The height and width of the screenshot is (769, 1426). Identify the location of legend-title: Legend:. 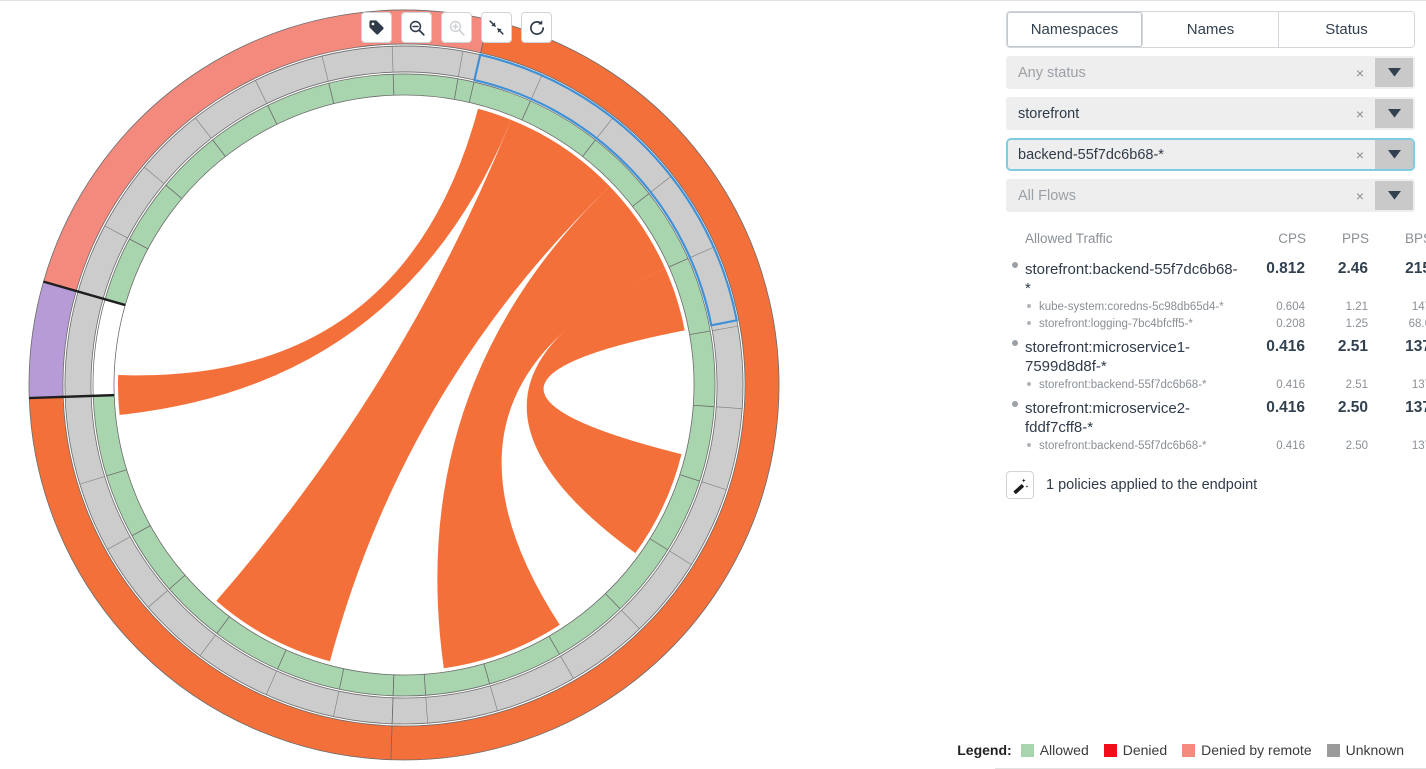
(984, 750).